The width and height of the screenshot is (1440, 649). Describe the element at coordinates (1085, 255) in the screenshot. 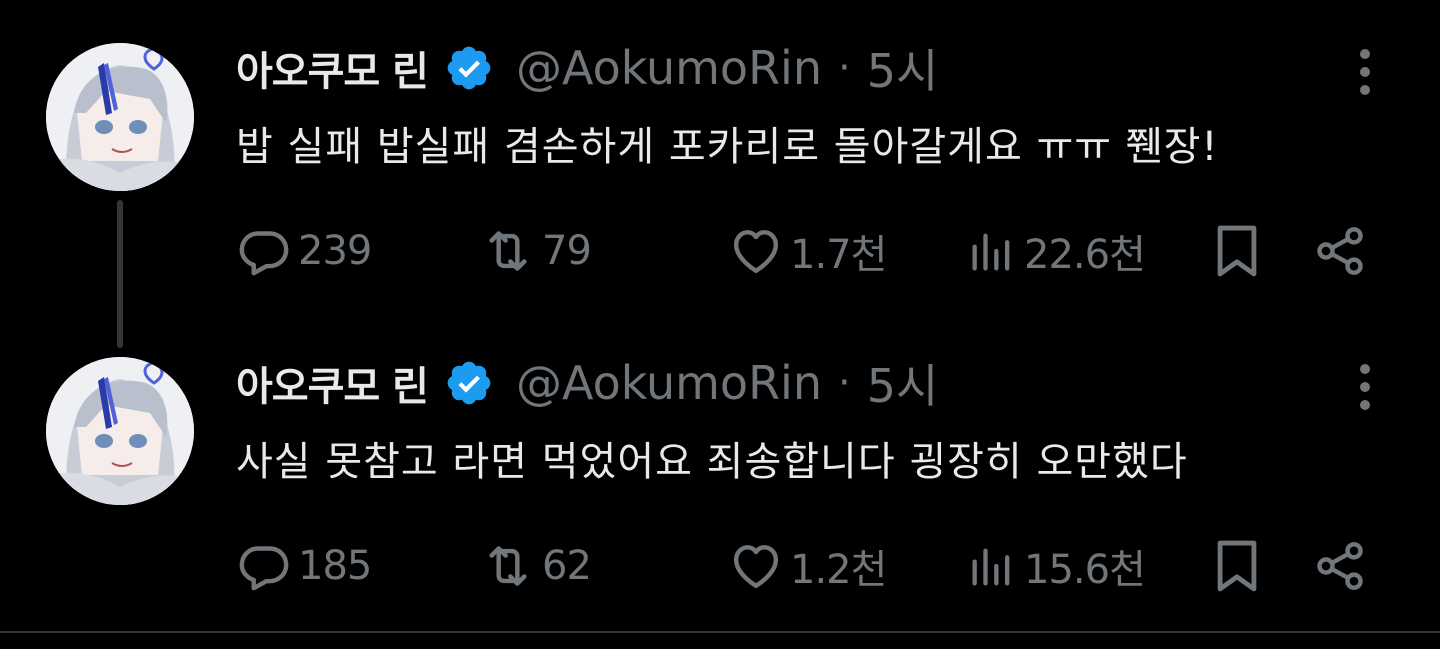

I see `view-count: 22.6천` at that location.